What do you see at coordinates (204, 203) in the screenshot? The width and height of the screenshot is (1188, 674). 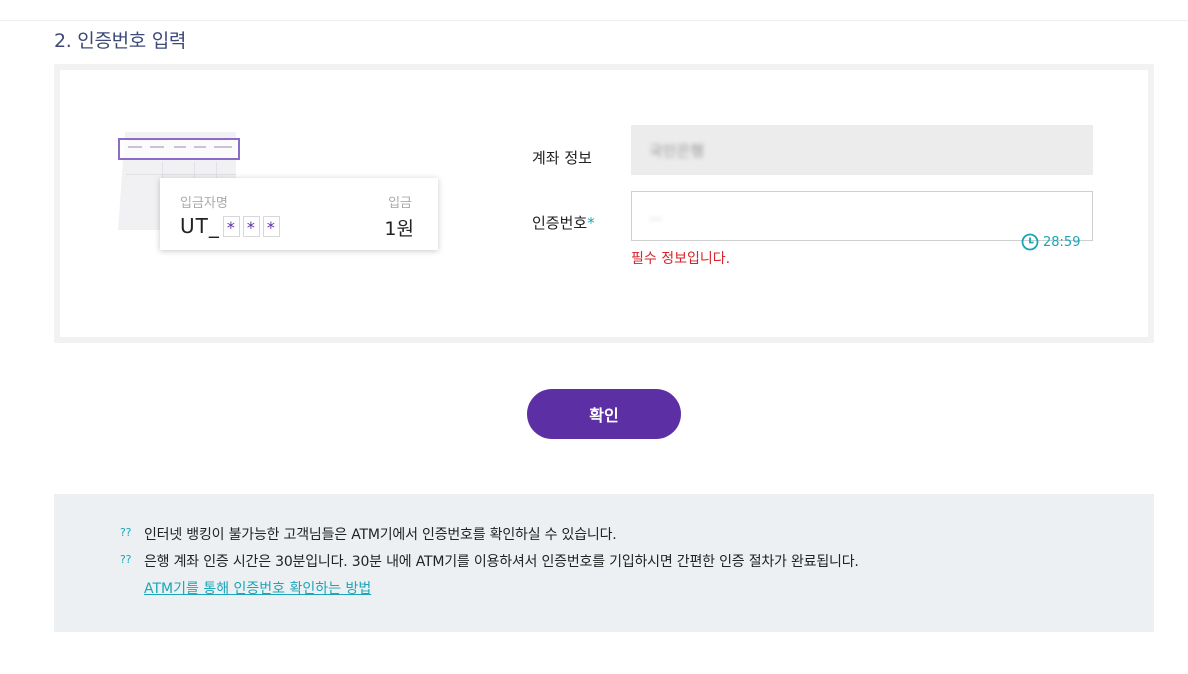 I see `depositor-name-label: 입금자명` at bounding box center [204, 203].